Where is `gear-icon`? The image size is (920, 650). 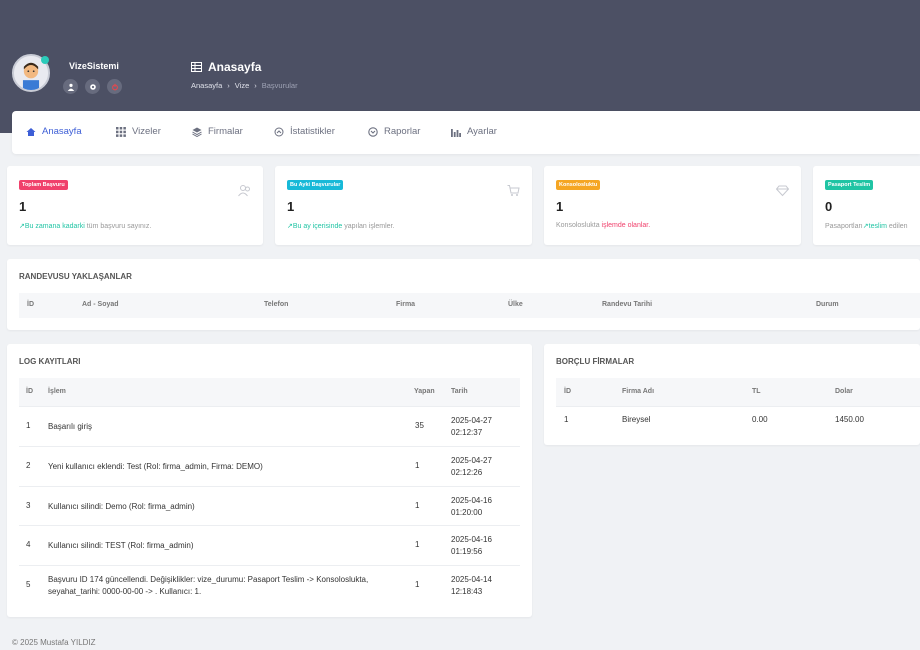
gear-icon is located at coordinates (92, 86).